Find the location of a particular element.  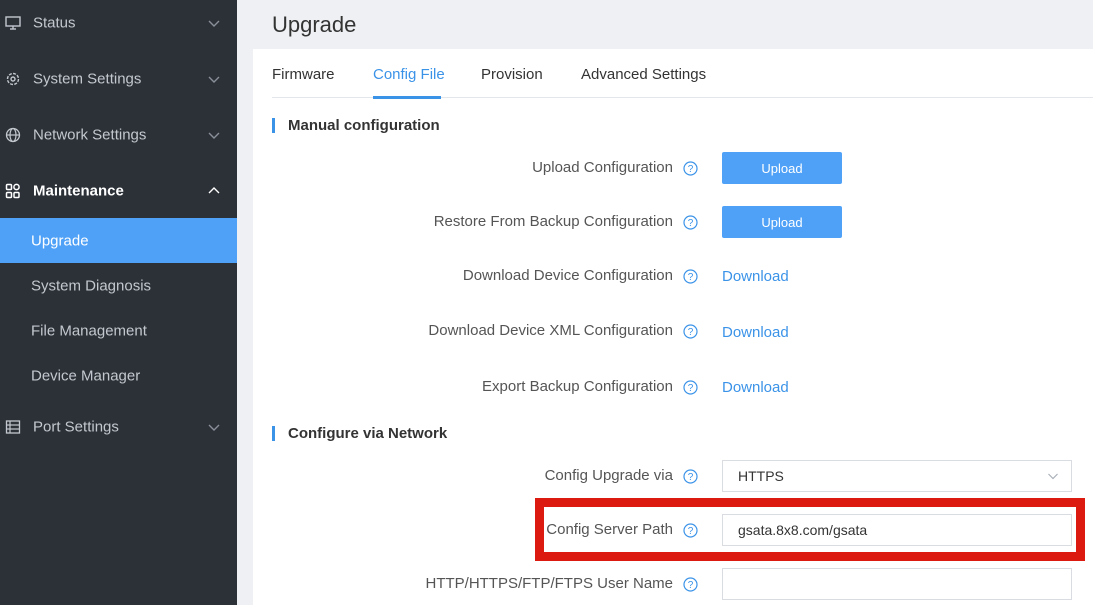

sidebar-item-label: Status is located at coordinates (54, 23).